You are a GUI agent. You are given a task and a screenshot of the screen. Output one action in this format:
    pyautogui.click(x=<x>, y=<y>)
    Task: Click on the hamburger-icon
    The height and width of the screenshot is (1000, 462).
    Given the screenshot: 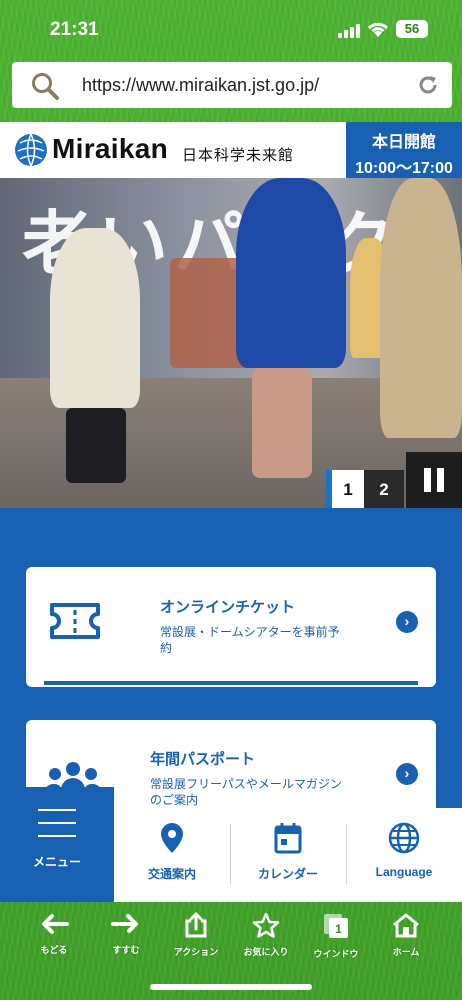 What is the action you would take?
    pyautogui.click(x=57, y=828)
    